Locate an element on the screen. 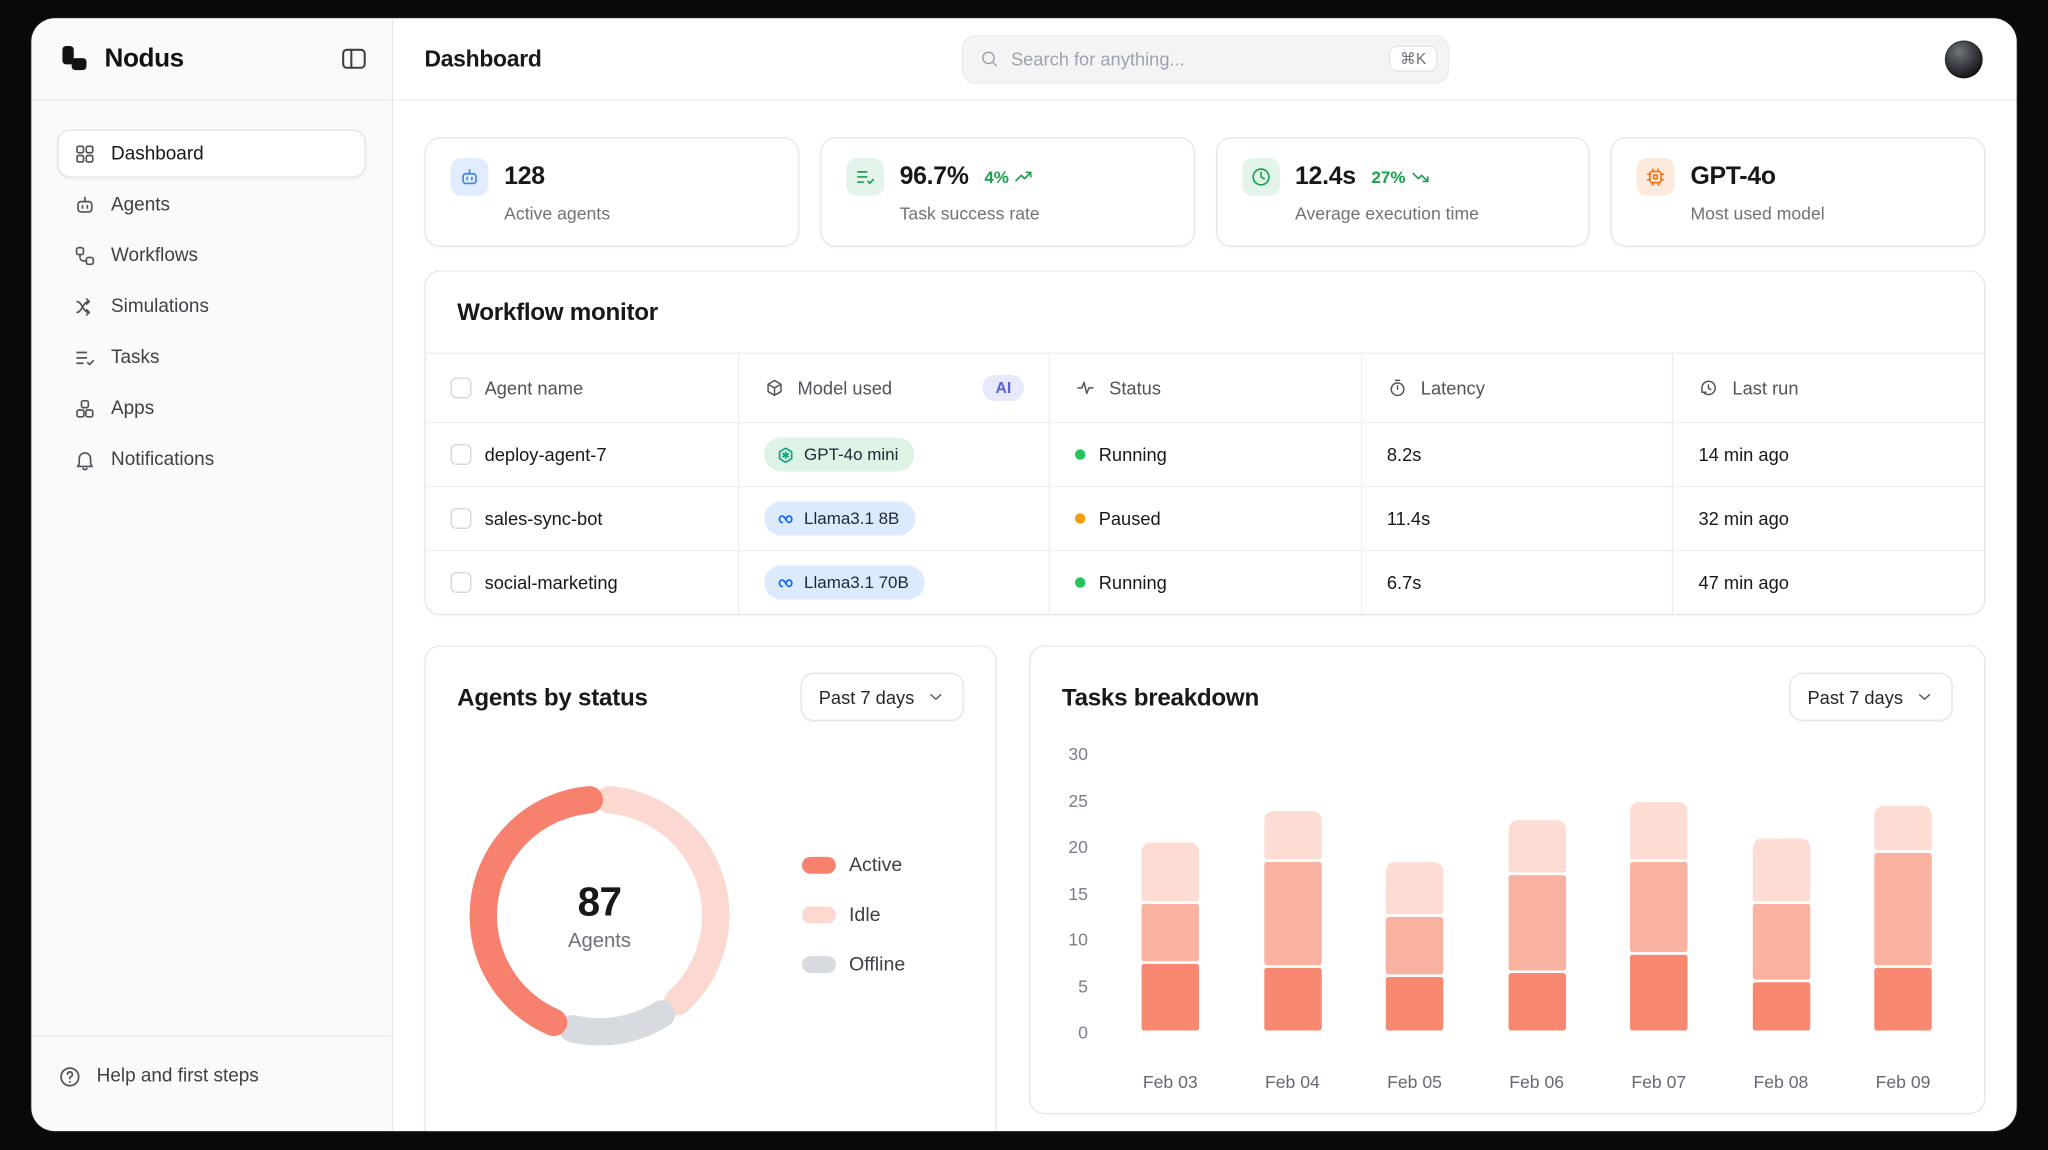 This screenshot has width=2048, height=1150. help-icon is located at coordinates (69, 1076).